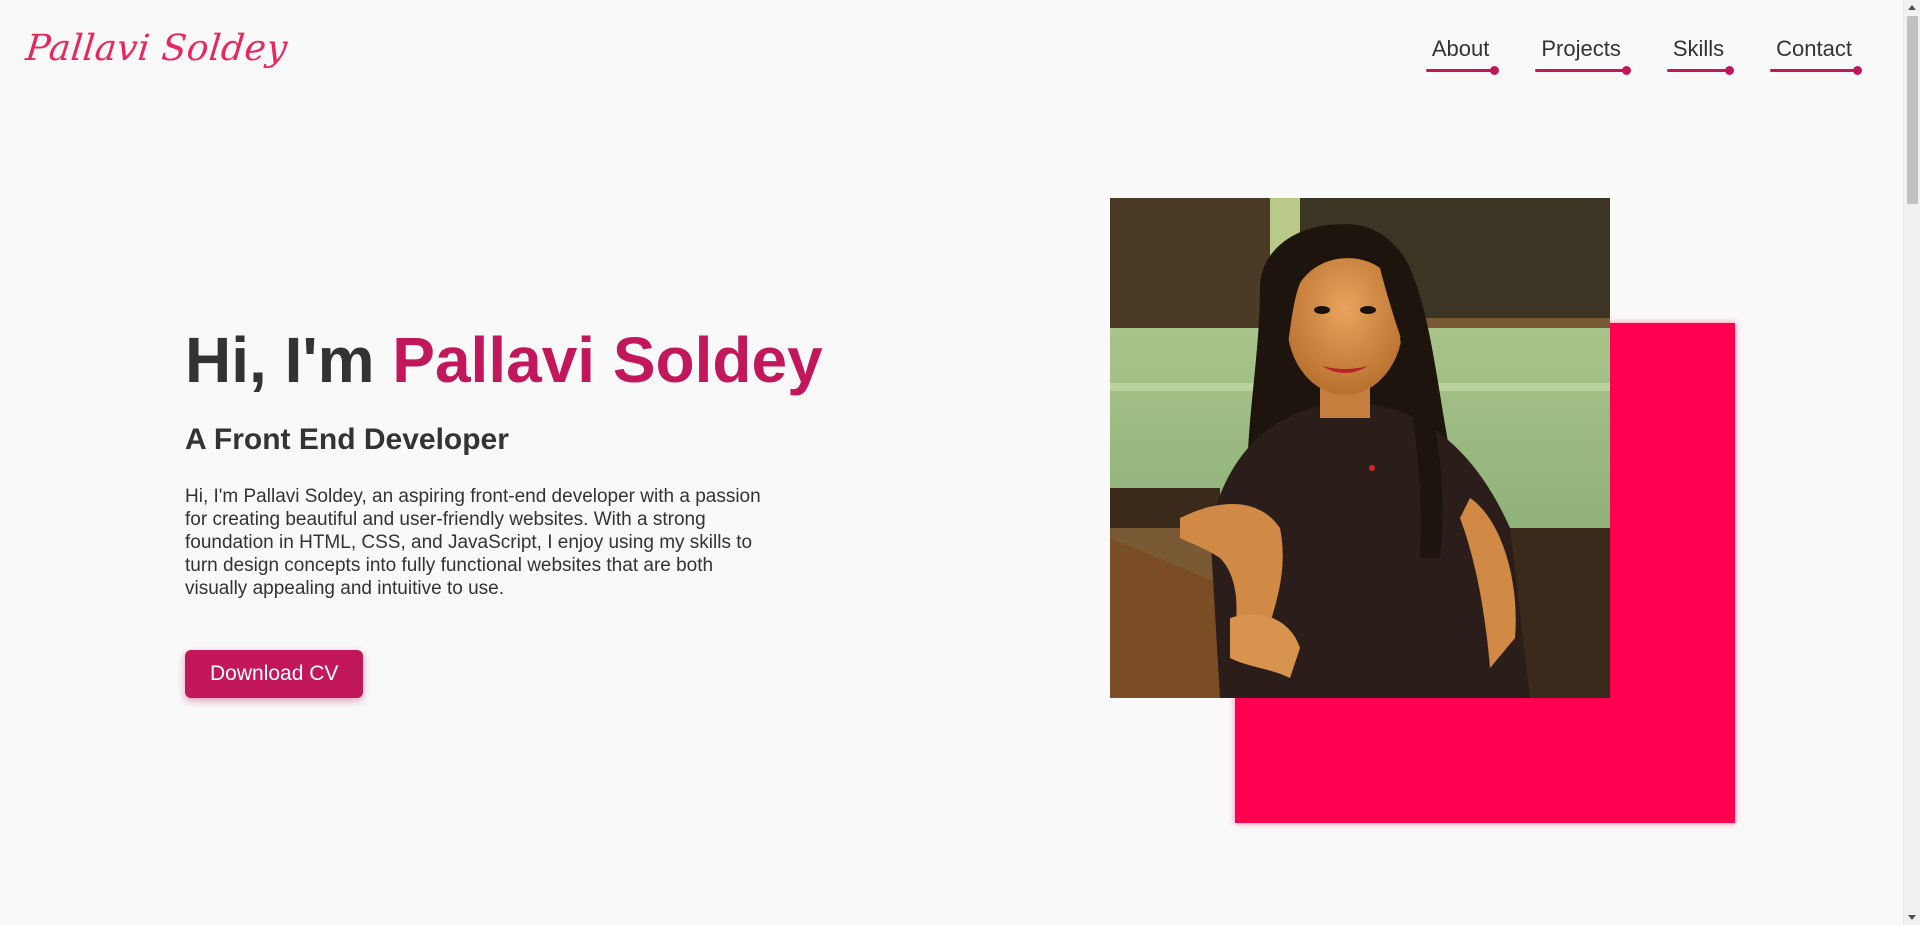 This screenshot has width=1920, height=925. What do you see at coordinates (1814, 48) in the screenshot?
I see `nav-contact-label: Contact` at bounding box center [1814, 48].